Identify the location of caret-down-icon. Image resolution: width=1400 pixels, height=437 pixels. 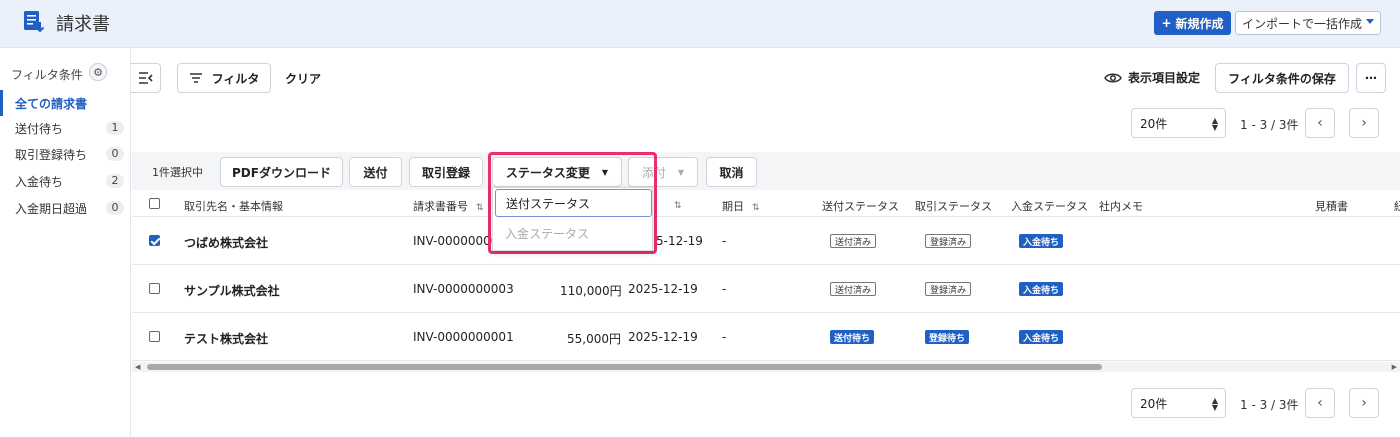
(1370, 21).